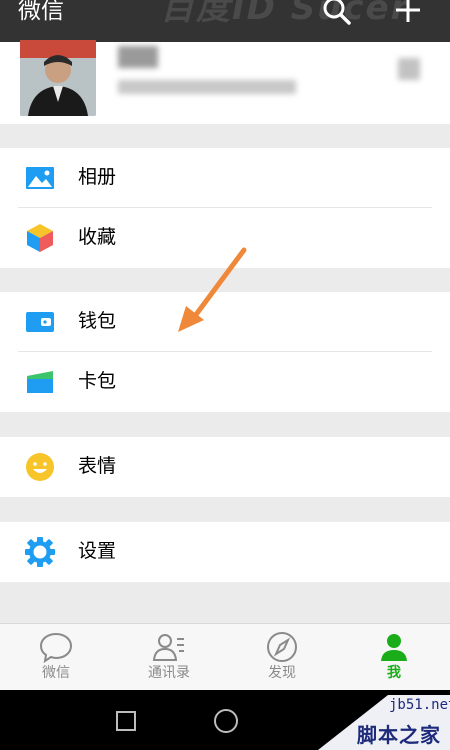 The height and width of the screenshot is (750, 450). Describe the element at coordinates (40, 467) in the screenshot. I see `smiley-icon` at that location.